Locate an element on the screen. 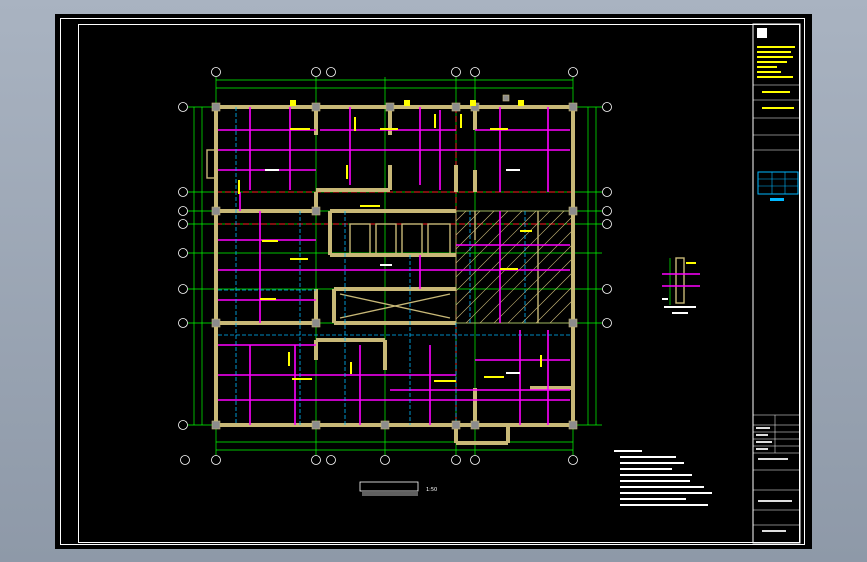  axis-bubbles-bottom is located at coordinates (379, 460).